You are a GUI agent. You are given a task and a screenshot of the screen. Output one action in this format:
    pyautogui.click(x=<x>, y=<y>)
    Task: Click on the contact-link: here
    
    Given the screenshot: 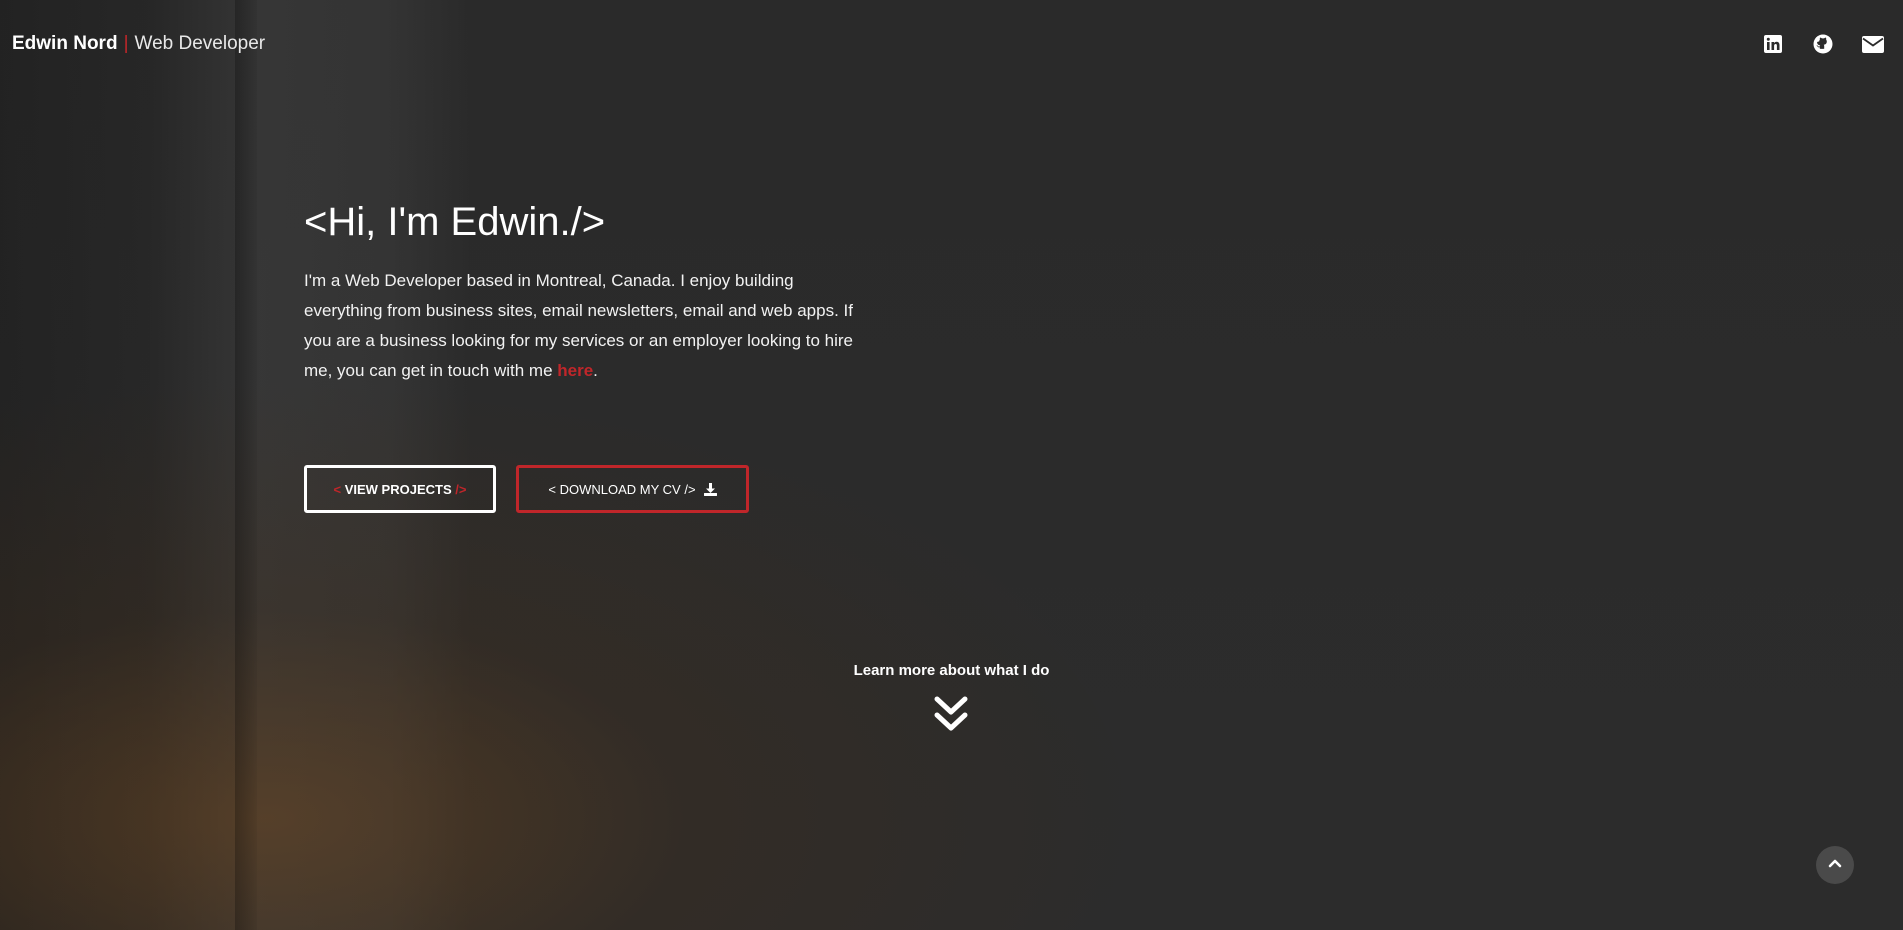 What is the action you would take?
    pyautogui.click(x=575, y=370)
    